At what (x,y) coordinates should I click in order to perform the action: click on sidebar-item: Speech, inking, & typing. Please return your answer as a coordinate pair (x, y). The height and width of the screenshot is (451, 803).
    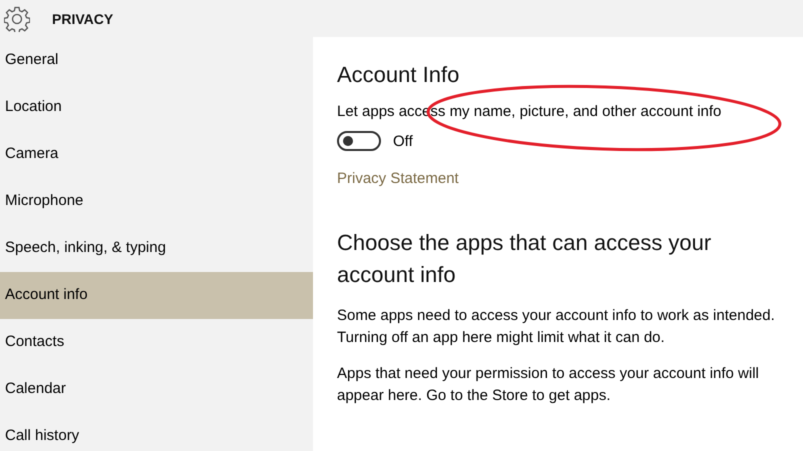
    Looking at the image, I should click on (156, 248).